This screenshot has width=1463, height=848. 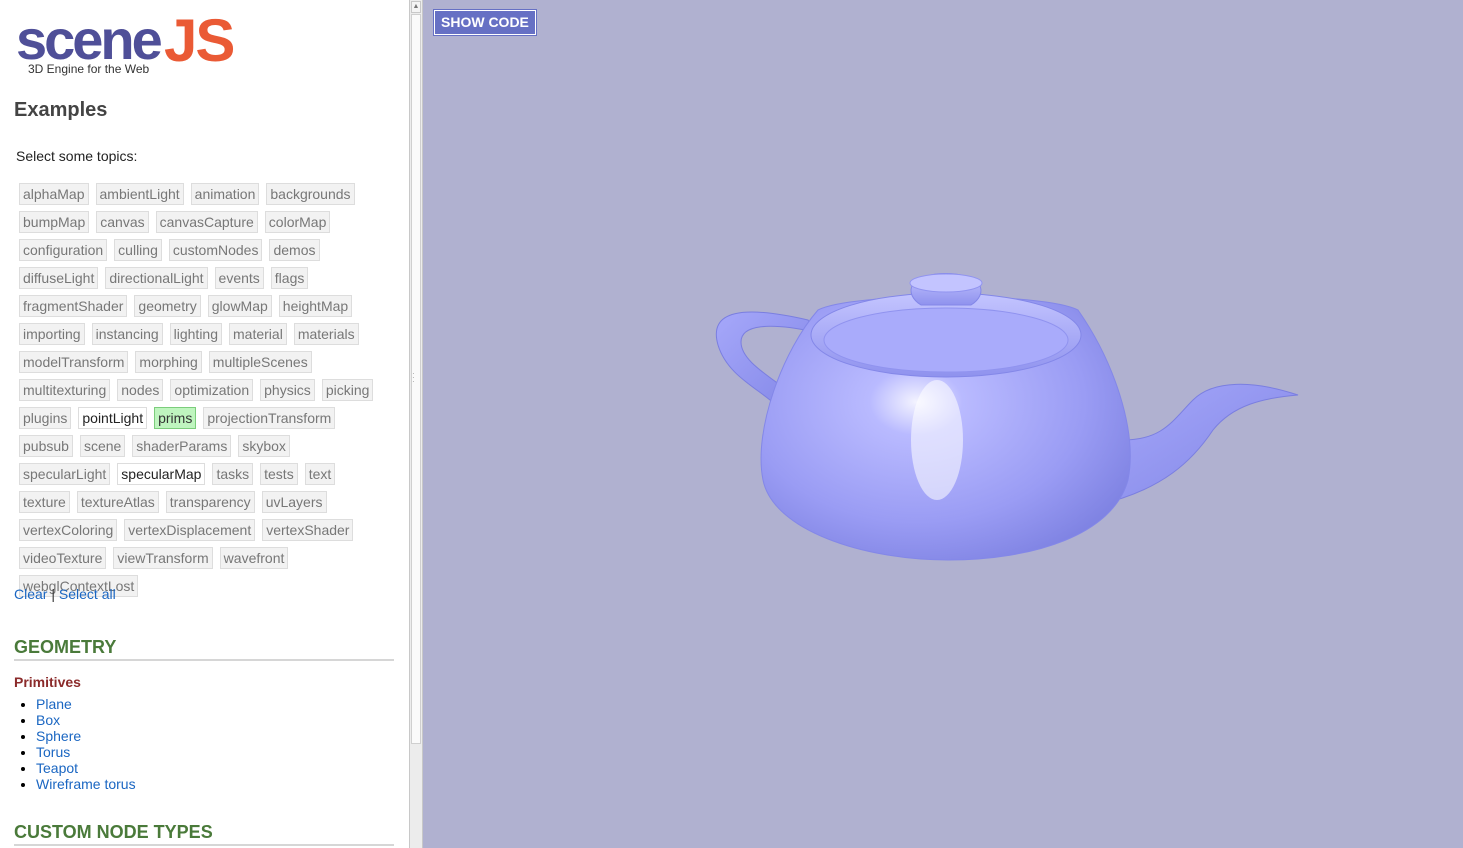 I want to click on topic-tag-picking: picking, so click(x=347, y=390).